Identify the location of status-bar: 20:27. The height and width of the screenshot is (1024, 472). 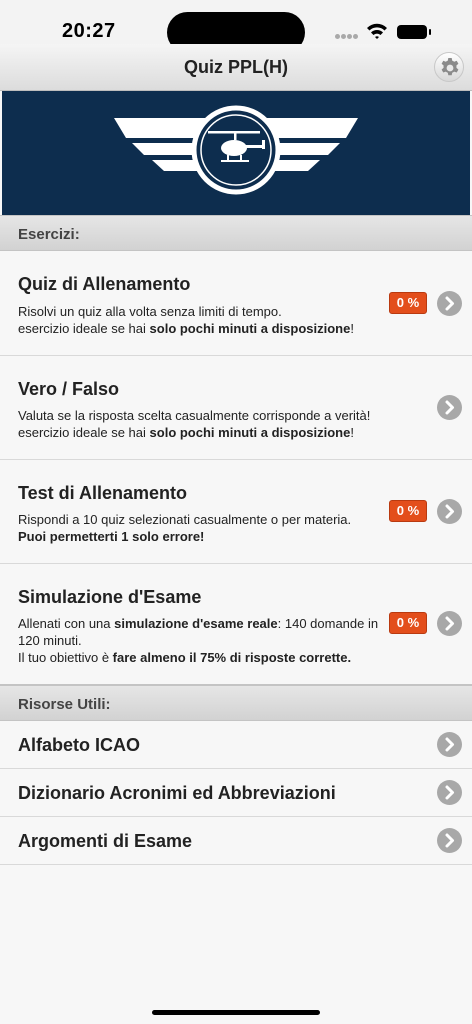
(236, 26).